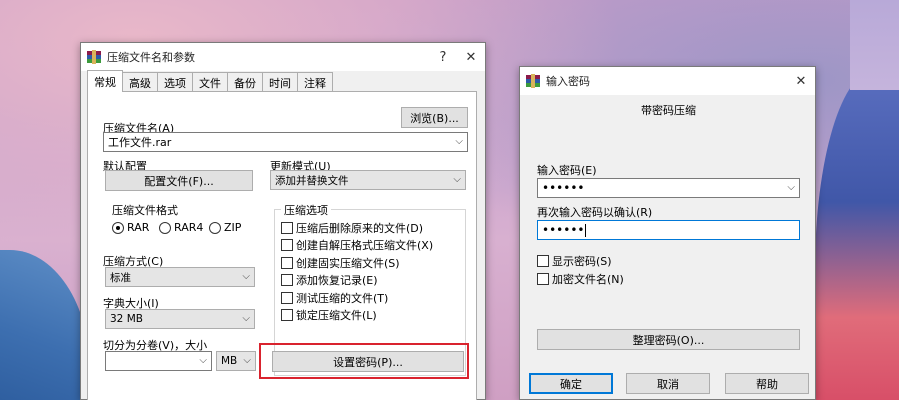  I want to click on password-dialog-titlebar: 输入密码 ✕, so click(667, 81).